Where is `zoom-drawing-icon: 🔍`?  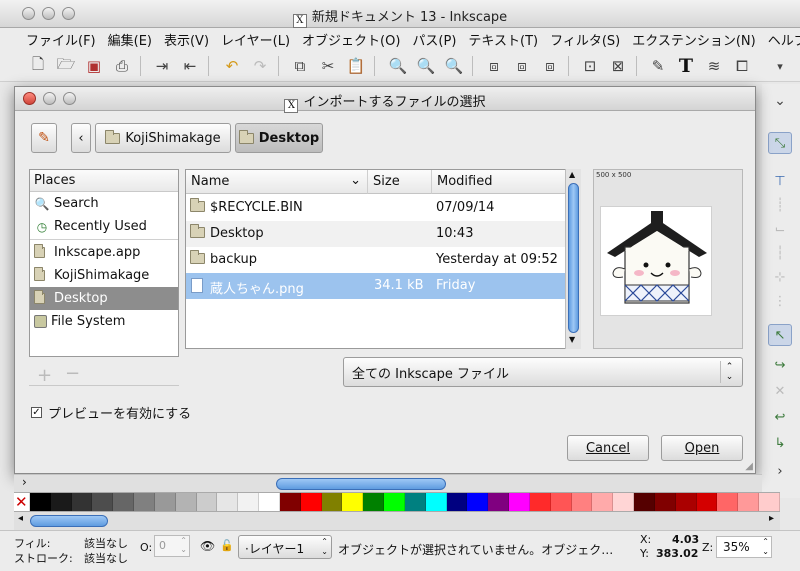 zoom-drawing-icon: 🔍 is located at coordinates (426, 66).